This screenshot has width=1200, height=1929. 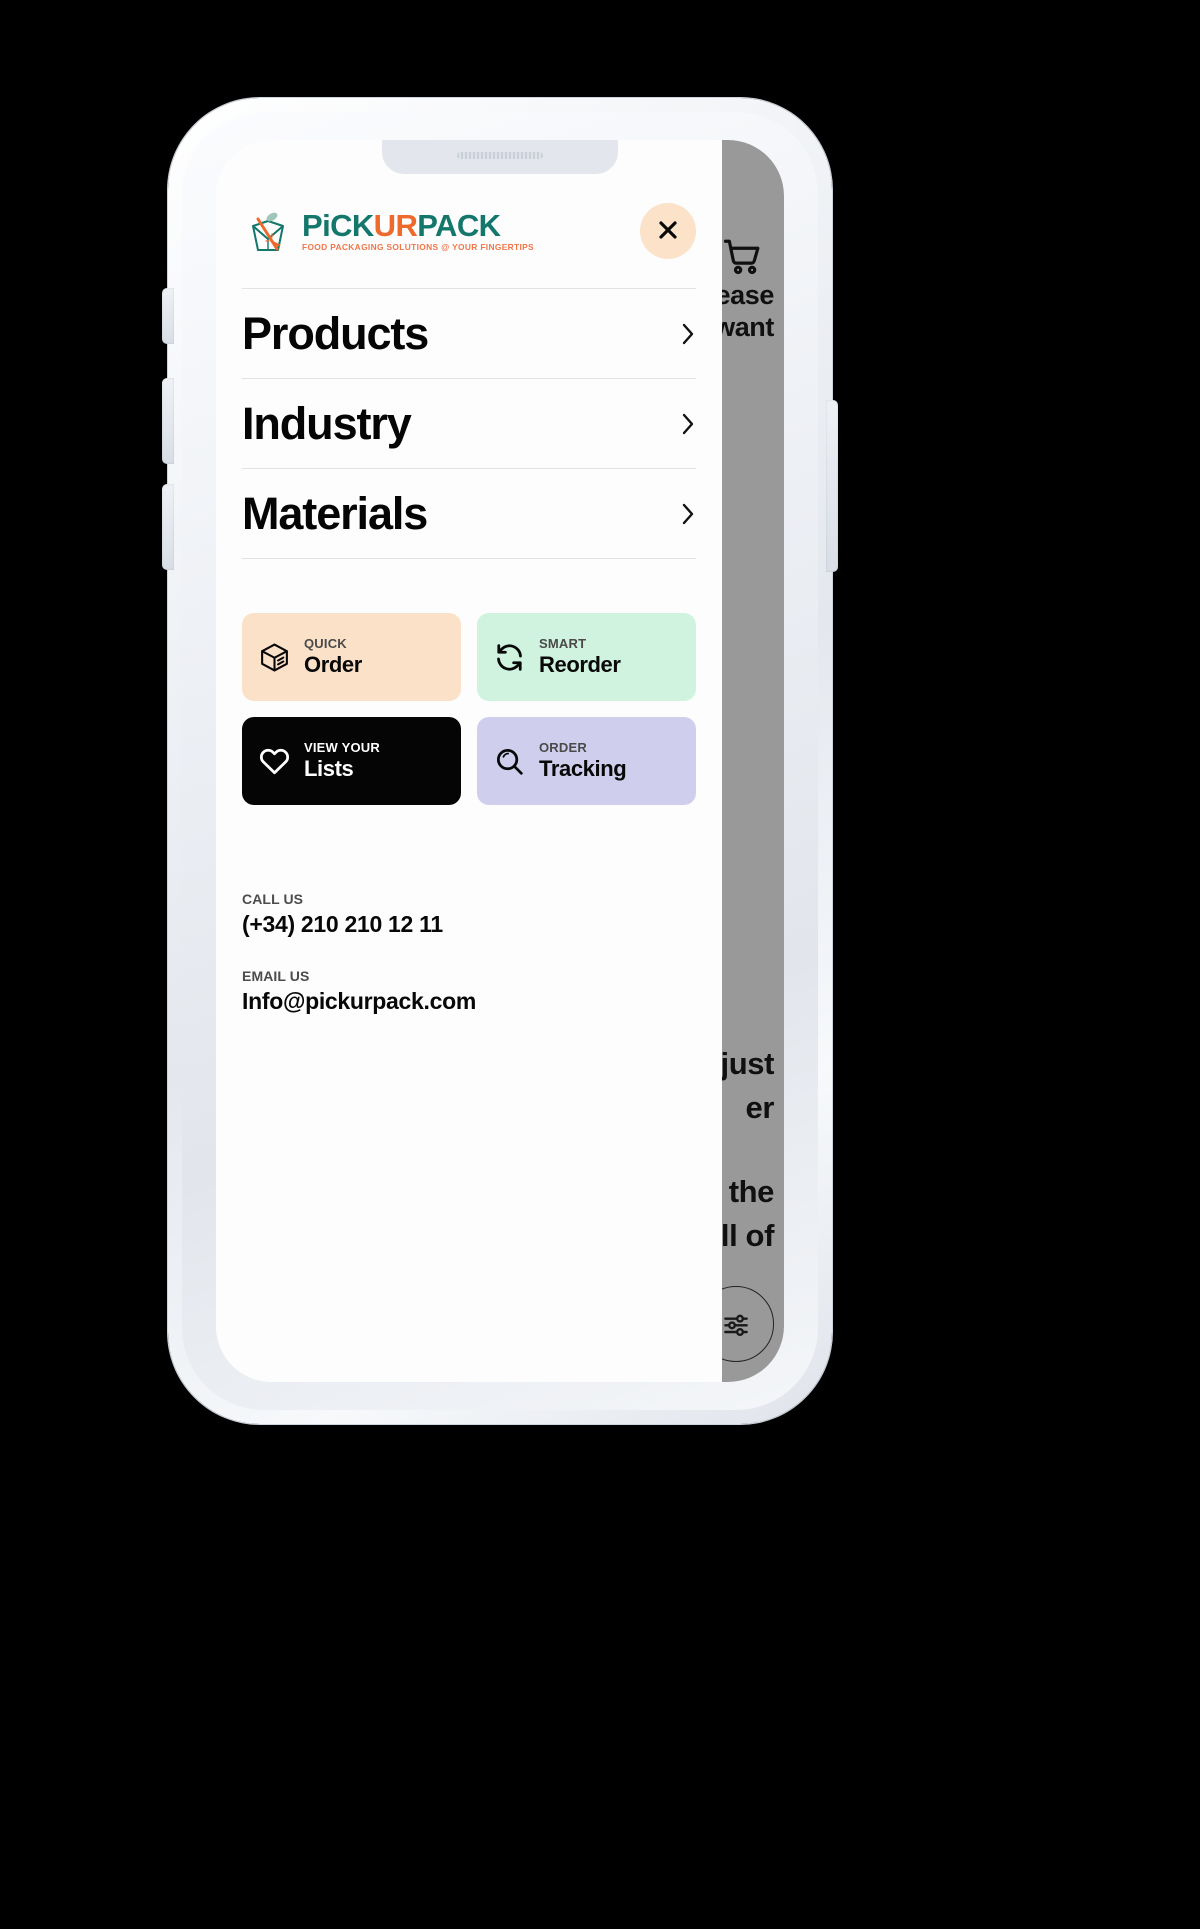 I want to click on card-text-block: ORDER Tracking, so click(x=583, y=760).